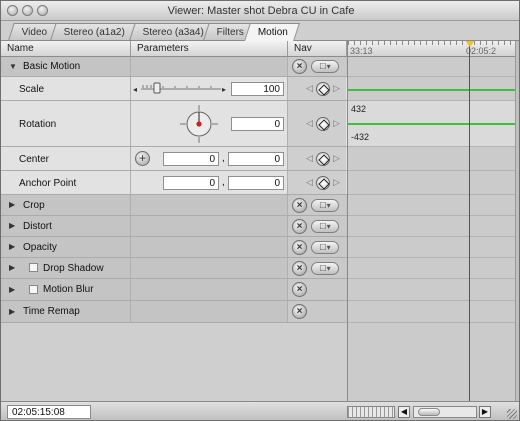 The width and height of the screenshot is (520, 421). I want to click on rotation-value-field: 0, so click(257, 124).